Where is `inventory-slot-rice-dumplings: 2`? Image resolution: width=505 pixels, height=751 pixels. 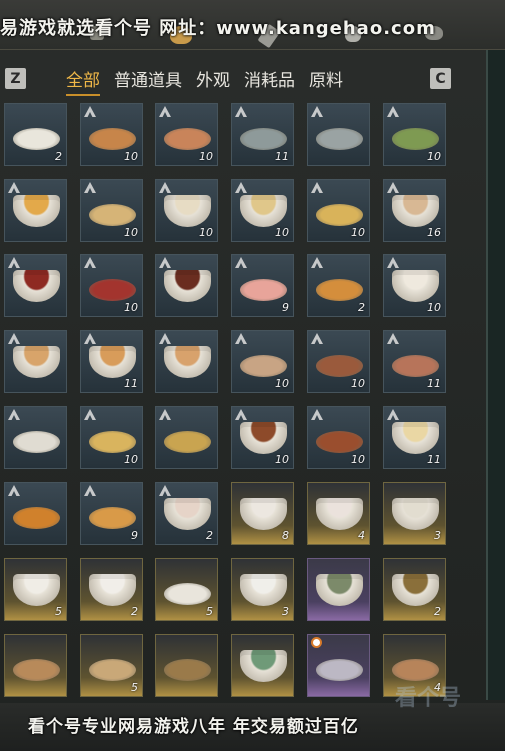 inventory-slot-rice-dumplings: 2 is located at coordinates (35, 134).